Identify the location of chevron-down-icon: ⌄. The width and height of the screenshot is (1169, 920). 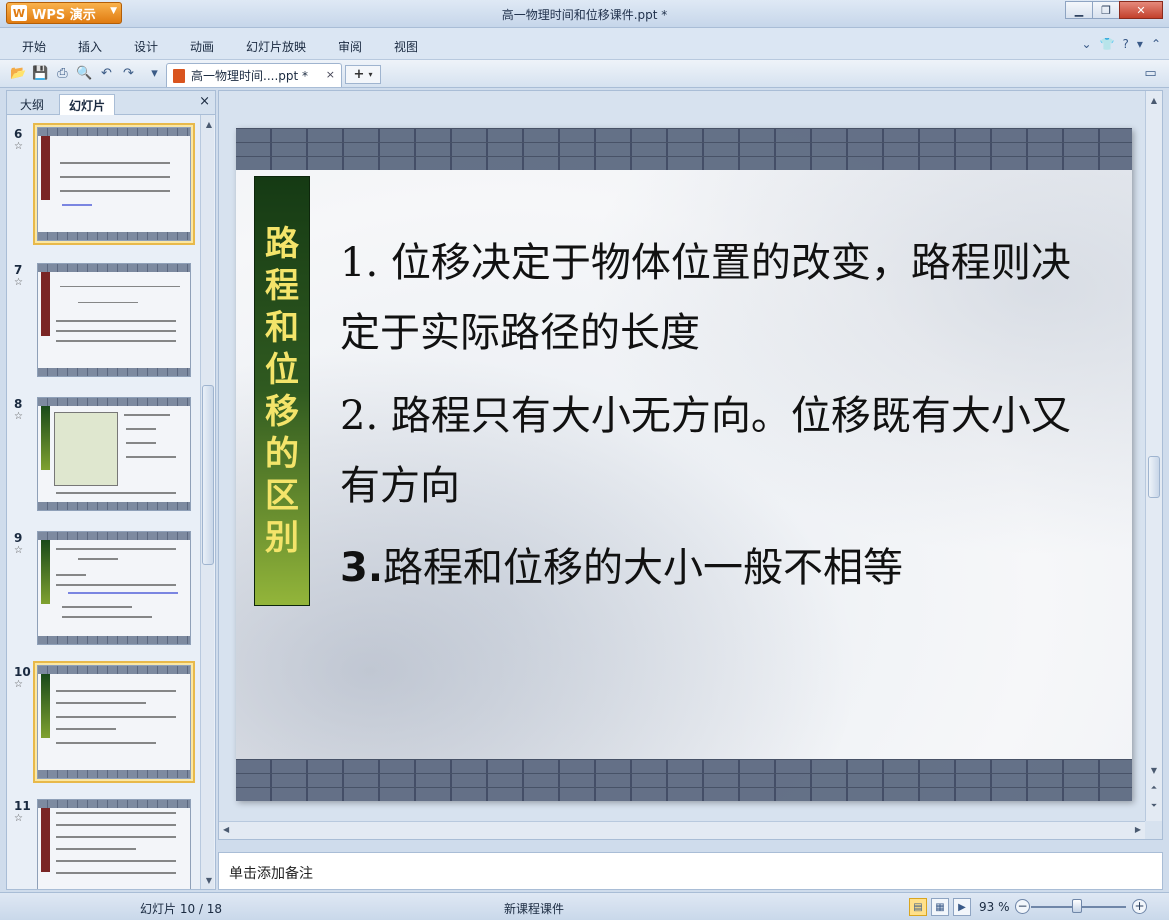
(1087, 44).